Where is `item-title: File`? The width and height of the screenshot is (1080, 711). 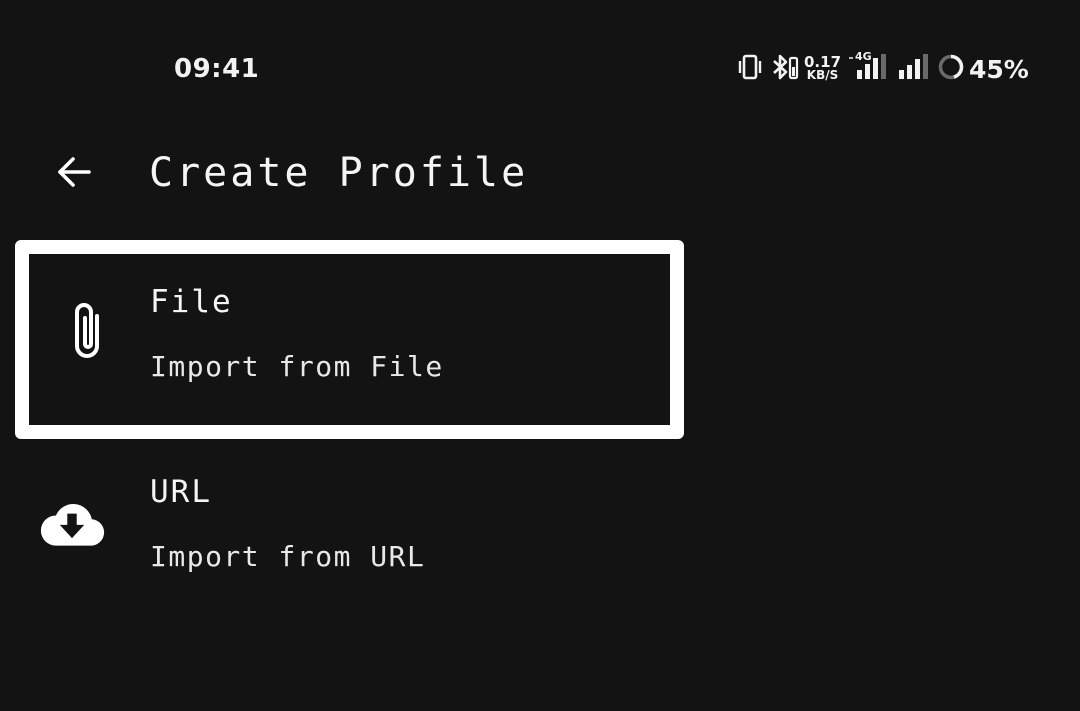
item-title: File is located at coordinates (191, 302).